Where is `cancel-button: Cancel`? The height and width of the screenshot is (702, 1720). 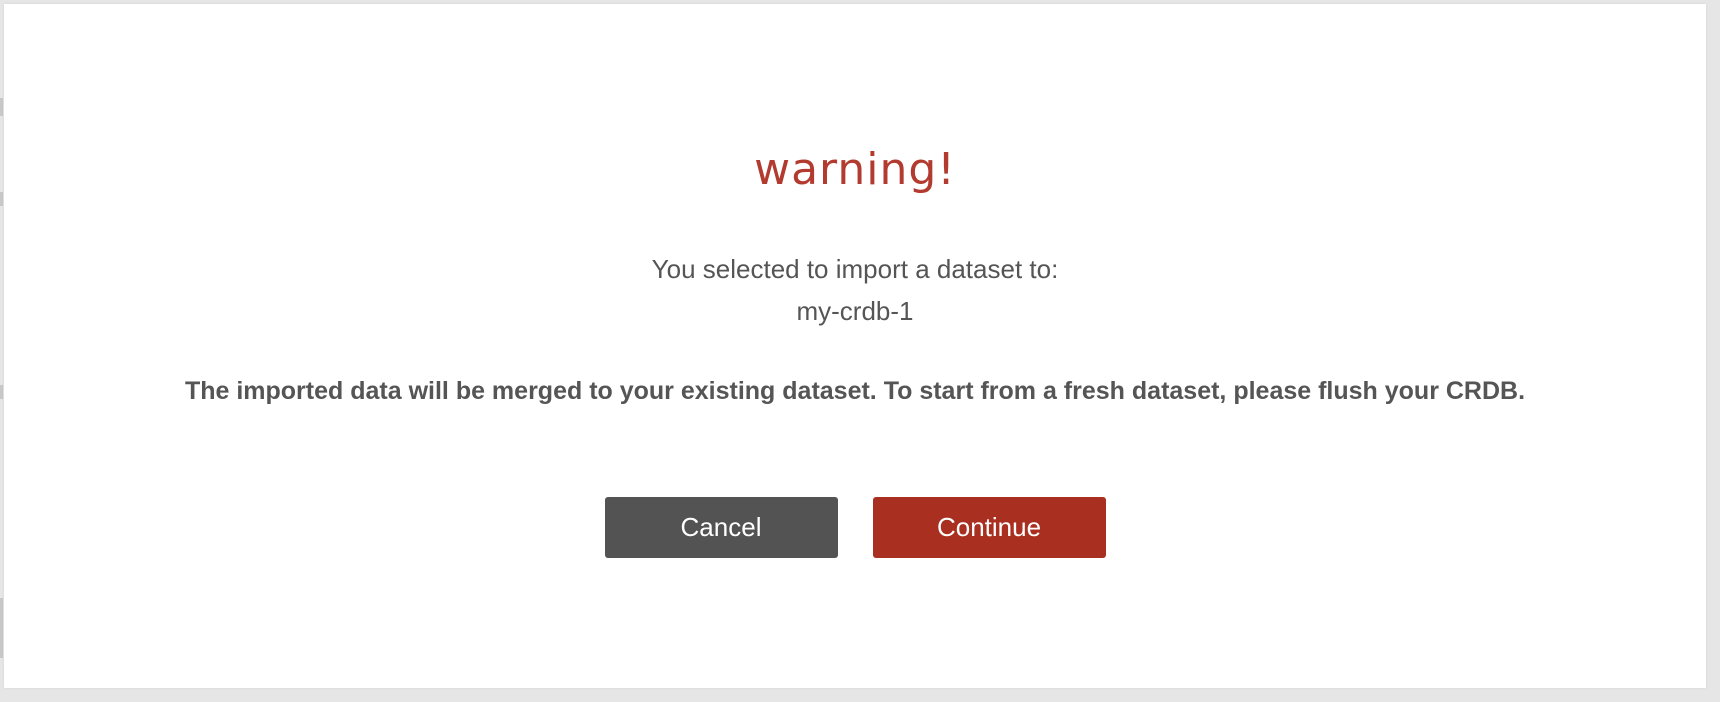 cancel-button: Cancel is located at coordinates (721, 527).